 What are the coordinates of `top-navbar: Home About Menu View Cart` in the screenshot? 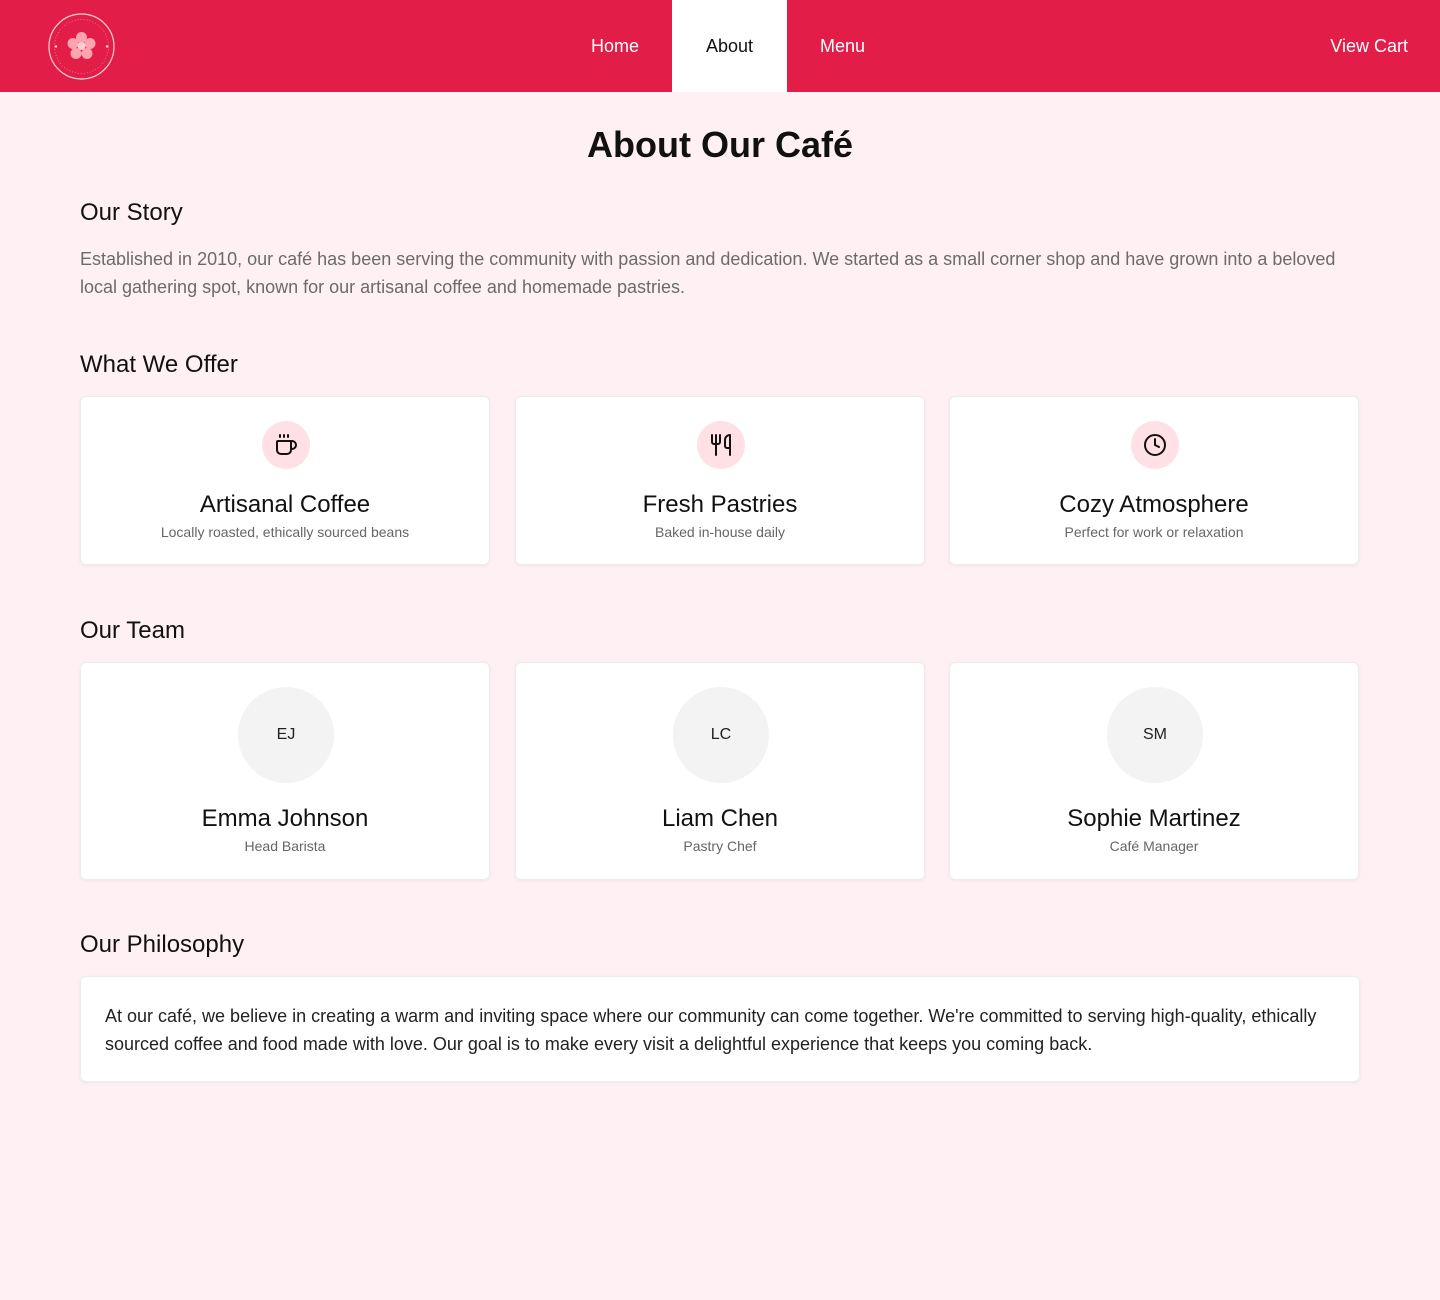 It's located at (720, 46).